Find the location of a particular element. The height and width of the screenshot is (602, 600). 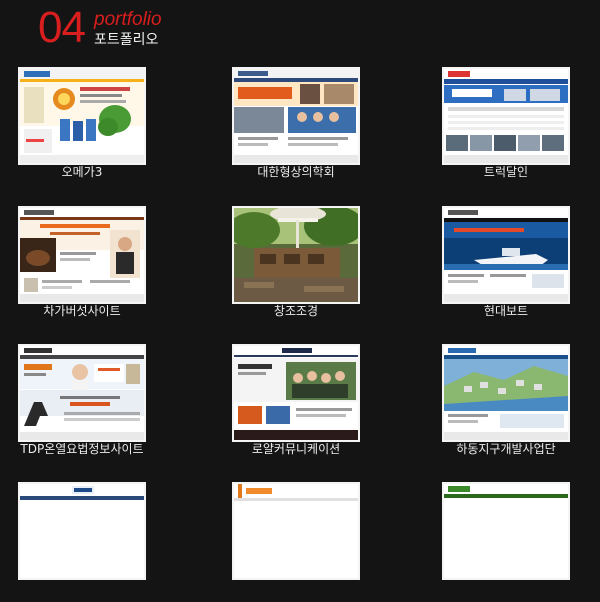

section-title-en: portfolio is located at coordinates (128, 19).